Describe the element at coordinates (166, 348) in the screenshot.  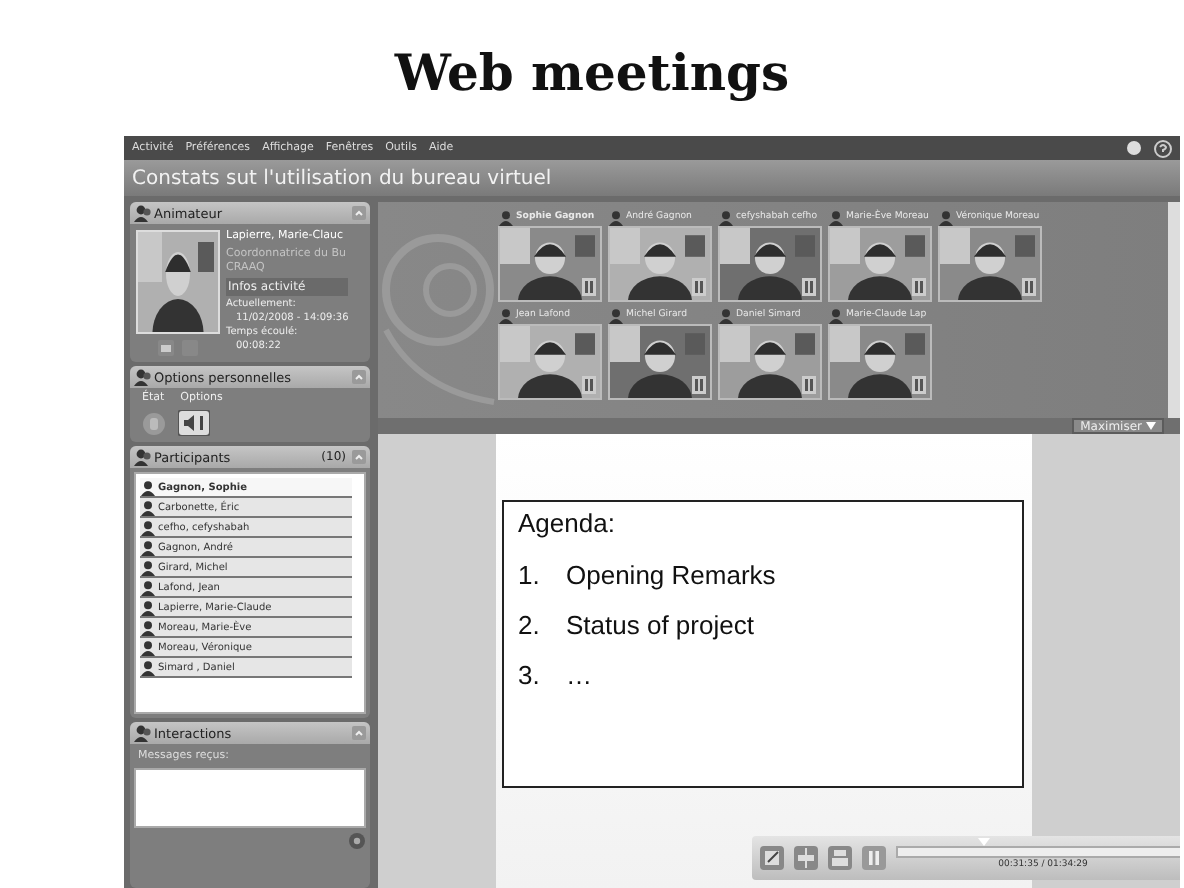
I see `camera-icon` at that location.